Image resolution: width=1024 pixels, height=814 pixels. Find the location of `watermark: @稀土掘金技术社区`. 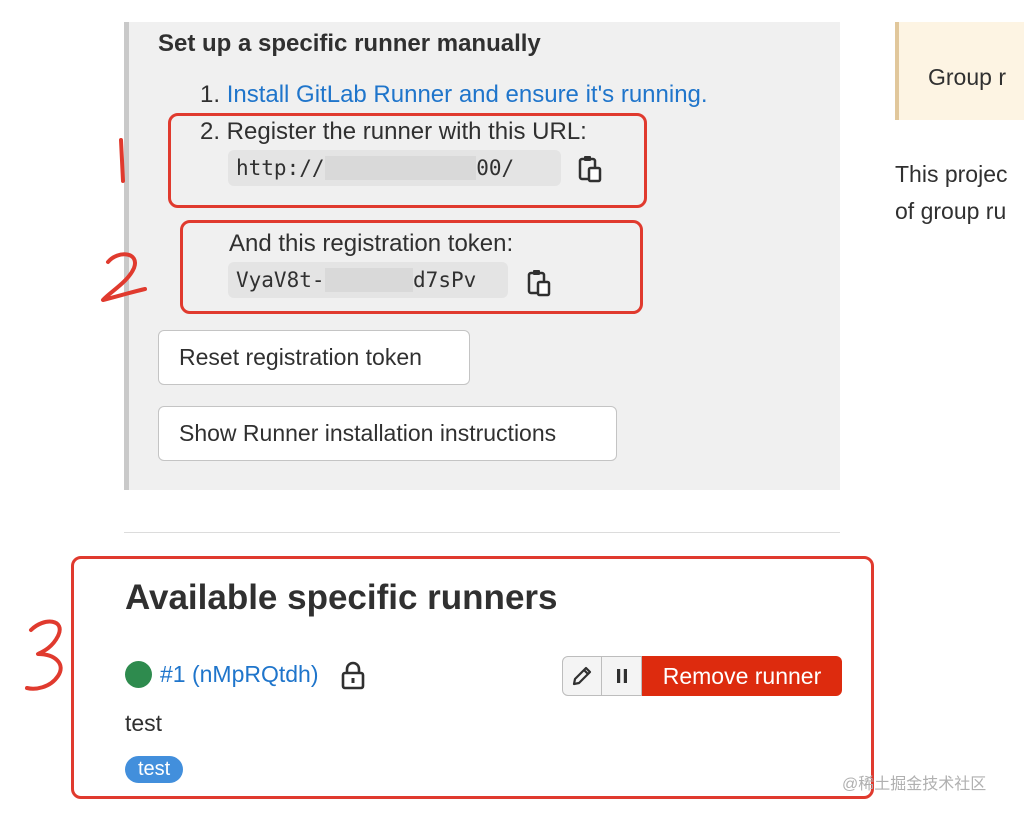

watermark: @稀土掘金技术社区 is located at coordinates (914, 784).